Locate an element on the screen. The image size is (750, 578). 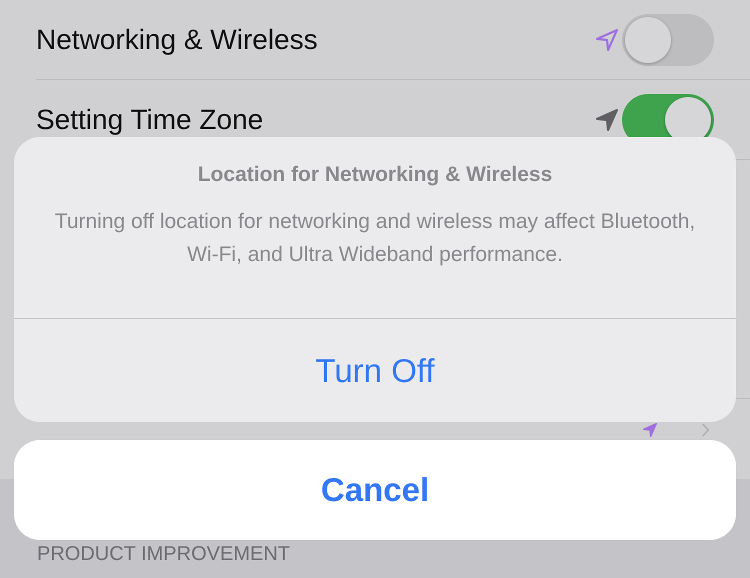
toggle-switch is located at coordinates (668, 40).